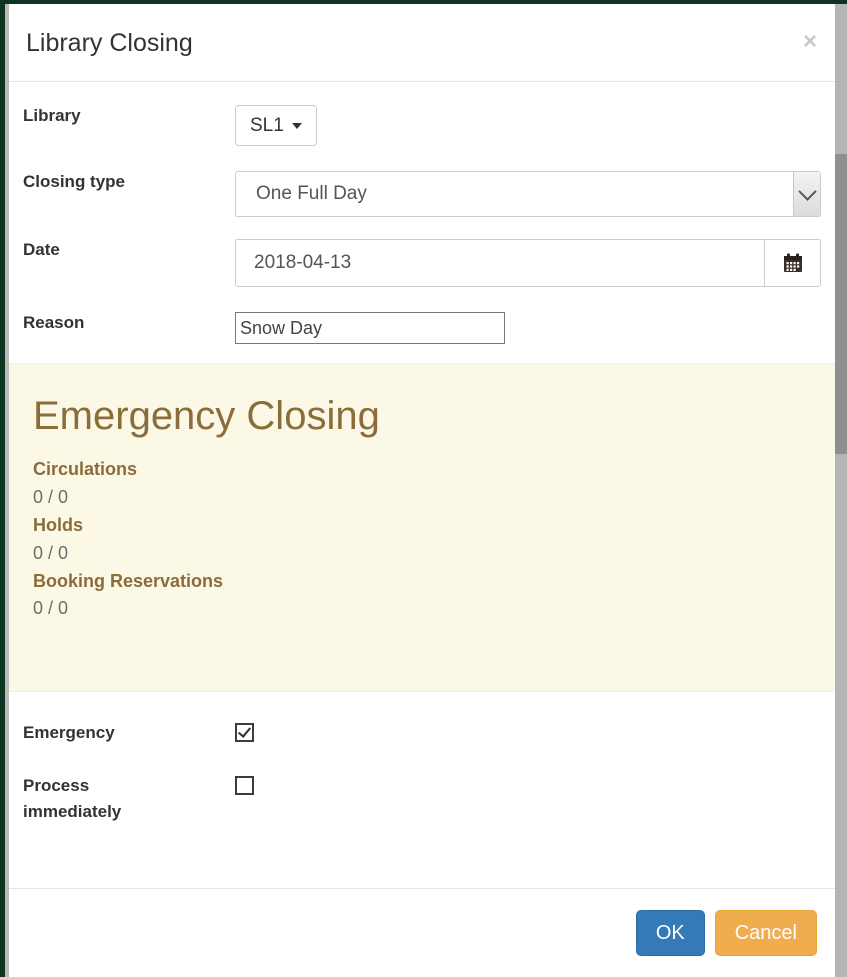  I want to click on process-immediately-label: Process immediately, so click(129, 799).